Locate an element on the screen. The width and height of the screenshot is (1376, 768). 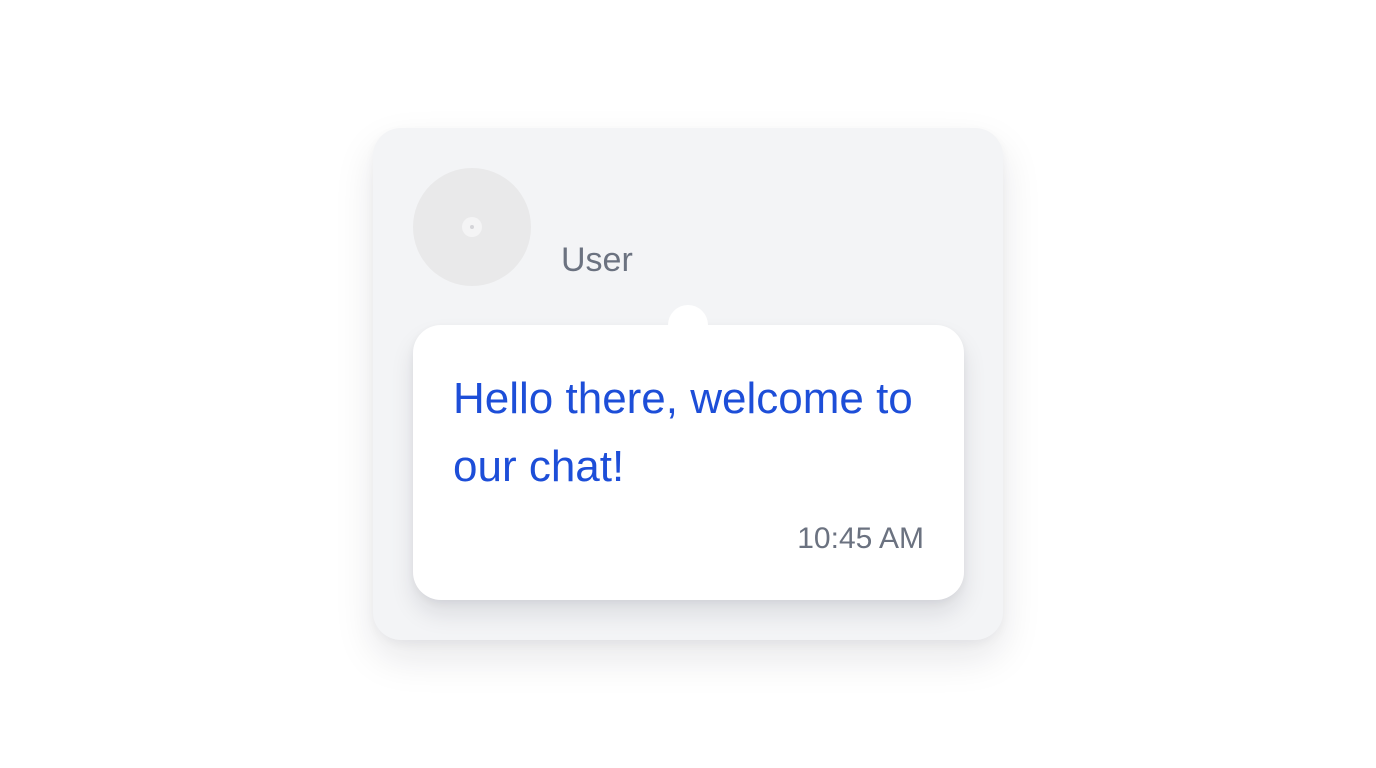
user-name: User is located at coordinates (597, 260).